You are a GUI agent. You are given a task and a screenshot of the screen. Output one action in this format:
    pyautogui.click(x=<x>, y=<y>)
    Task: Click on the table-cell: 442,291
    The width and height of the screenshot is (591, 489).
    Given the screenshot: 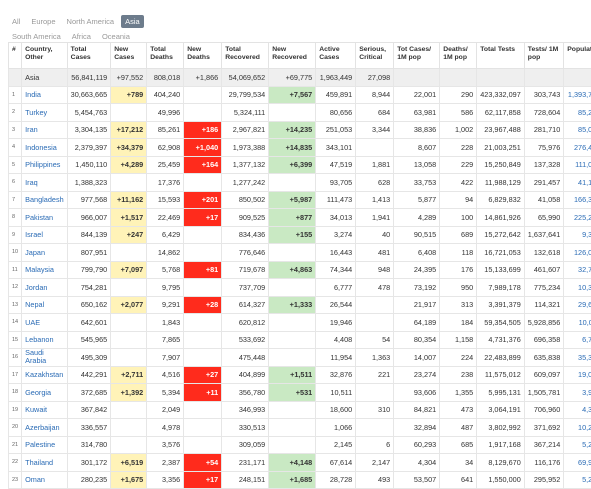 What is the action you would take?
    pyautogui.click(x=89, y=375)
    